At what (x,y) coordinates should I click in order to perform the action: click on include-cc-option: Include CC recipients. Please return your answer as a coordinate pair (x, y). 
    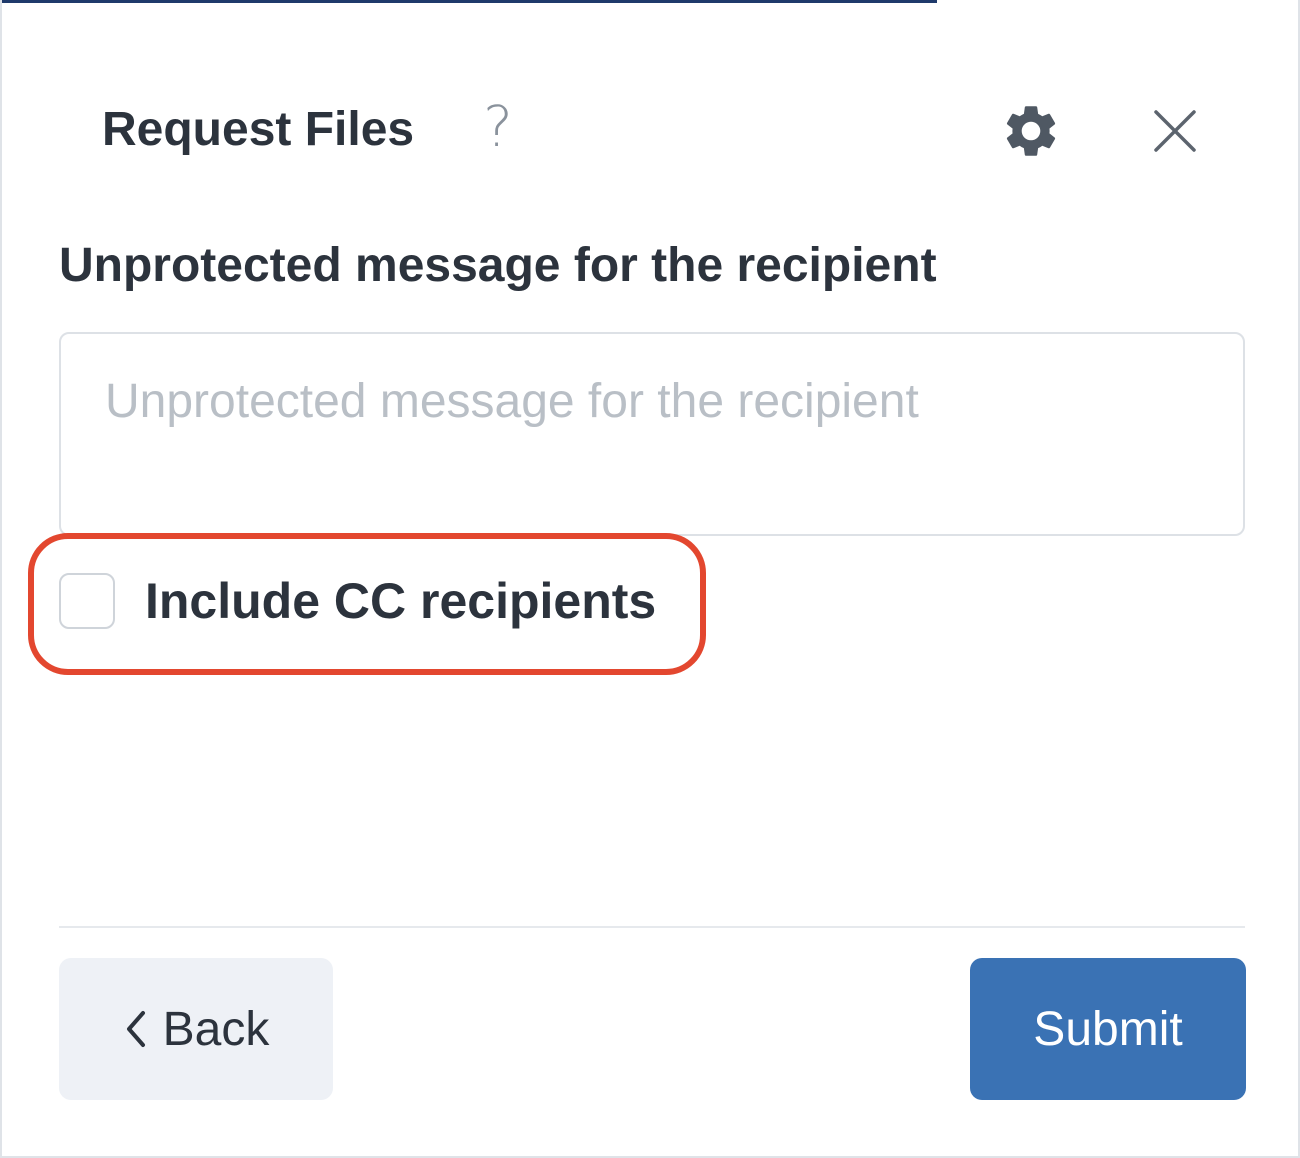
    Looking at the image, I should click on (357, 601).